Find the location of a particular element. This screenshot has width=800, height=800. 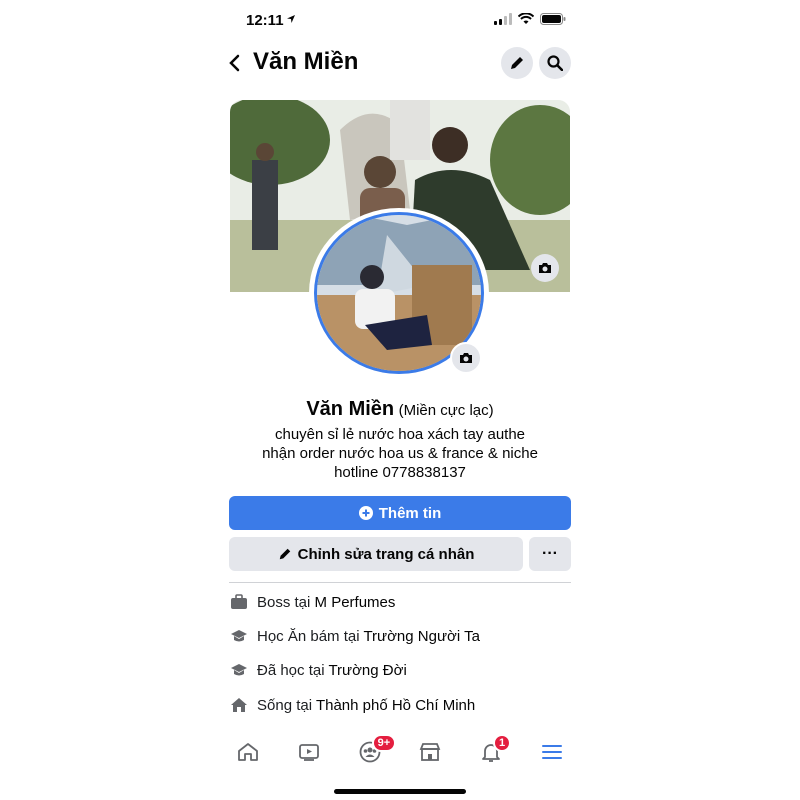

wifi-icon is located at coordinates (526, 18).